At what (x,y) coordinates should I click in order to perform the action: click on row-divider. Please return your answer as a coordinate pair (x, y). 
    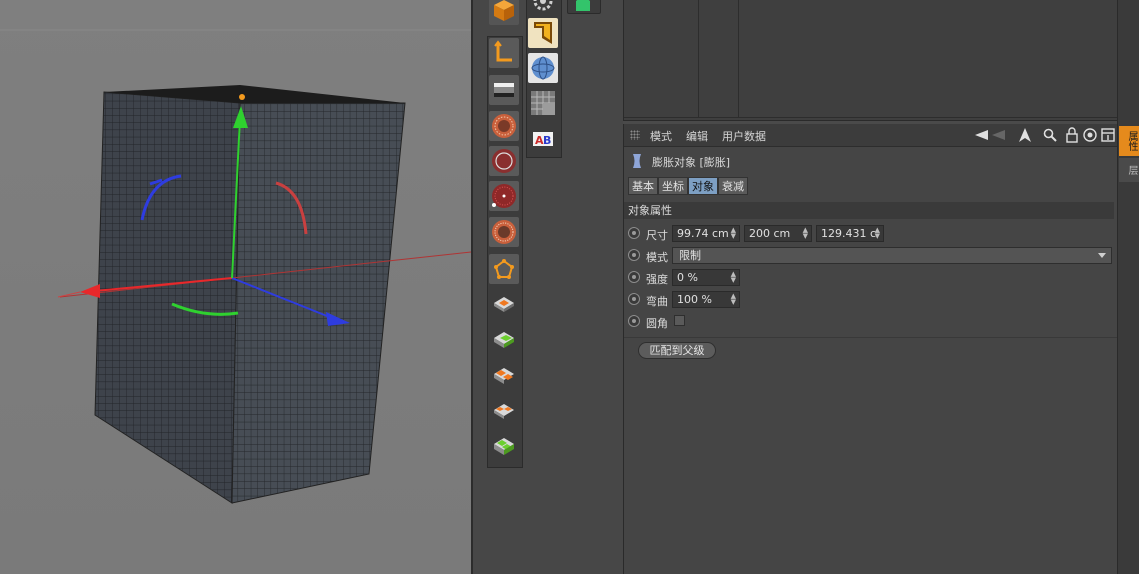
    Looking at the image, I should click on (871, 117).